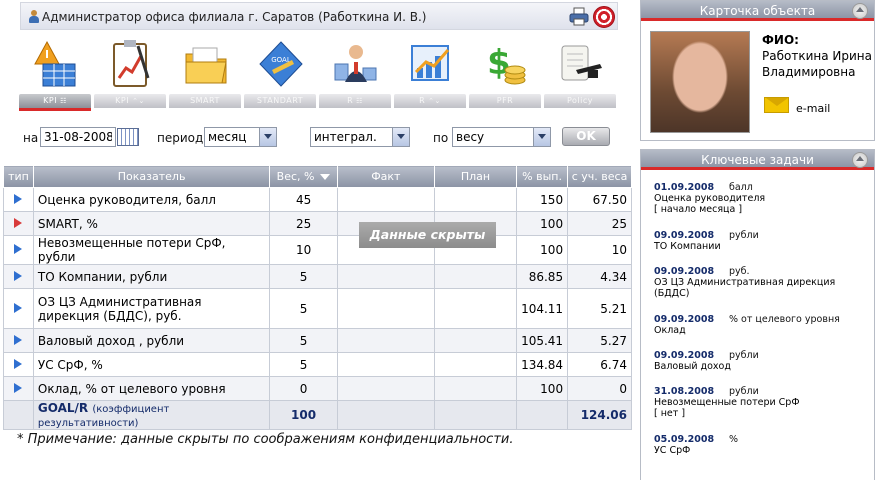  I want to click on toolbar-tab: R ⌃⌄, so click(430, 101).